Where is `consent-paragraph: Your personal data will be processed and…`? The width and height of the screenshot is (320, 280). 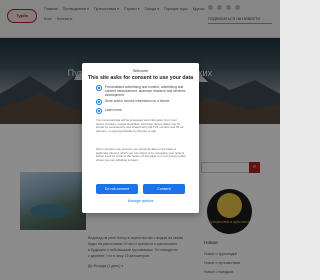
consent-paragraph: Your personal data will be processed and… is located at coordinates (140, 126).